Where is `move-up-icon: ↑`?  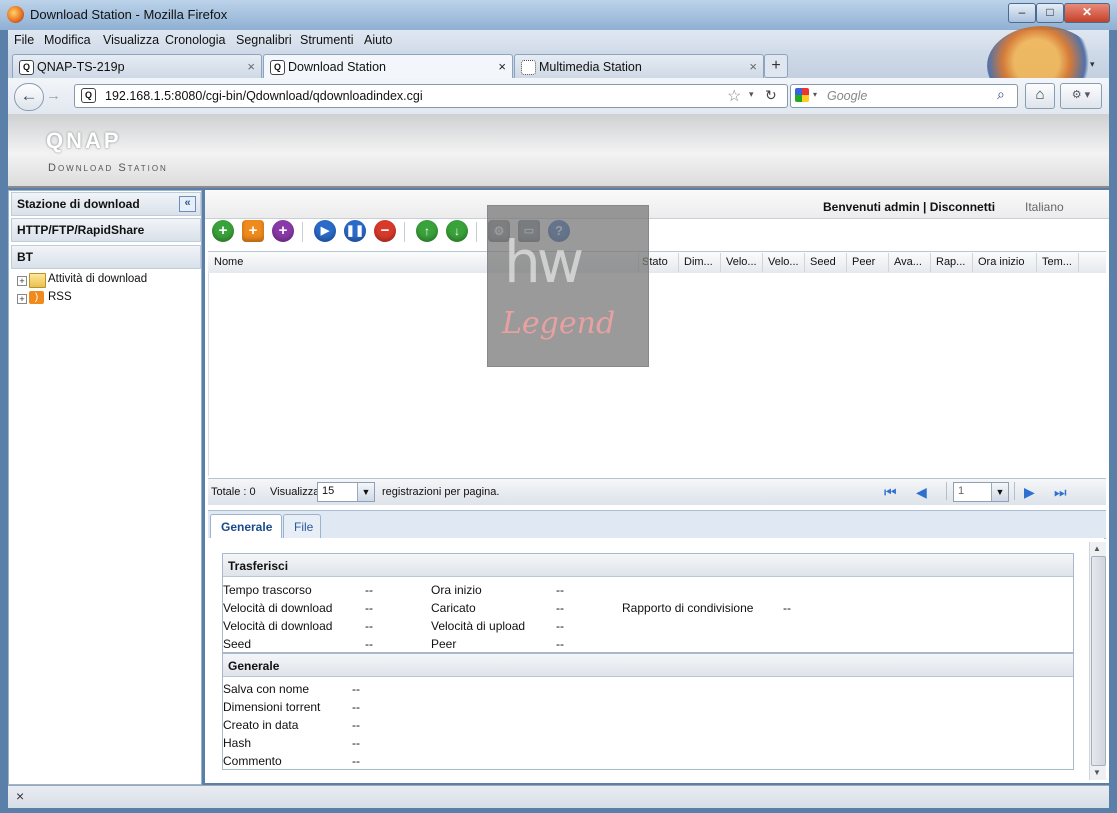
move-up-icon: ↑ is located at coordinates (427, 231).